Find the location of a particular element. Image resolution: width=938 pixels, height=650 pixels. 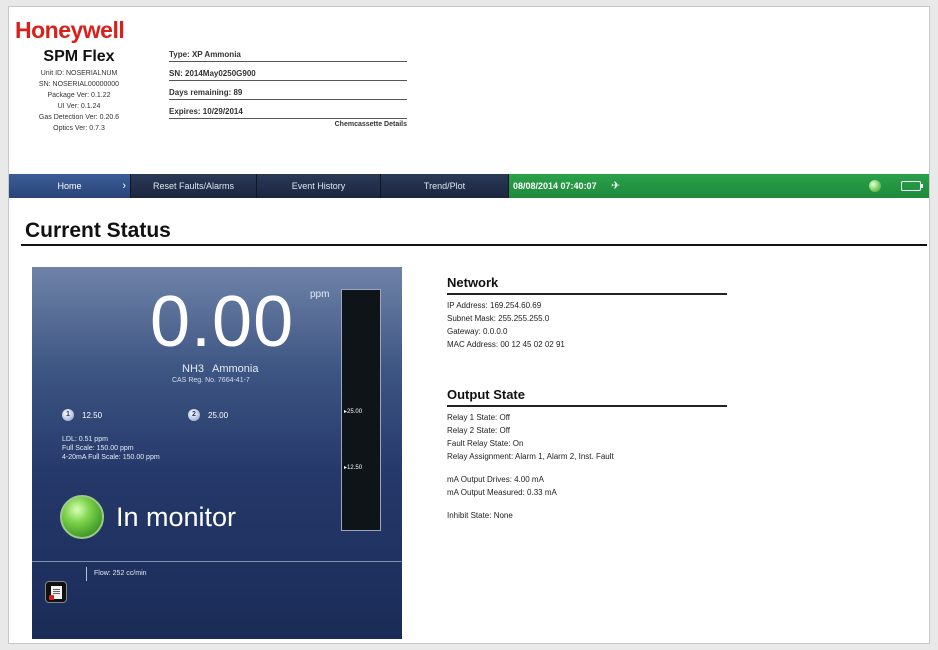

monitor-state: In monitor is located at coordinates (148, 517).